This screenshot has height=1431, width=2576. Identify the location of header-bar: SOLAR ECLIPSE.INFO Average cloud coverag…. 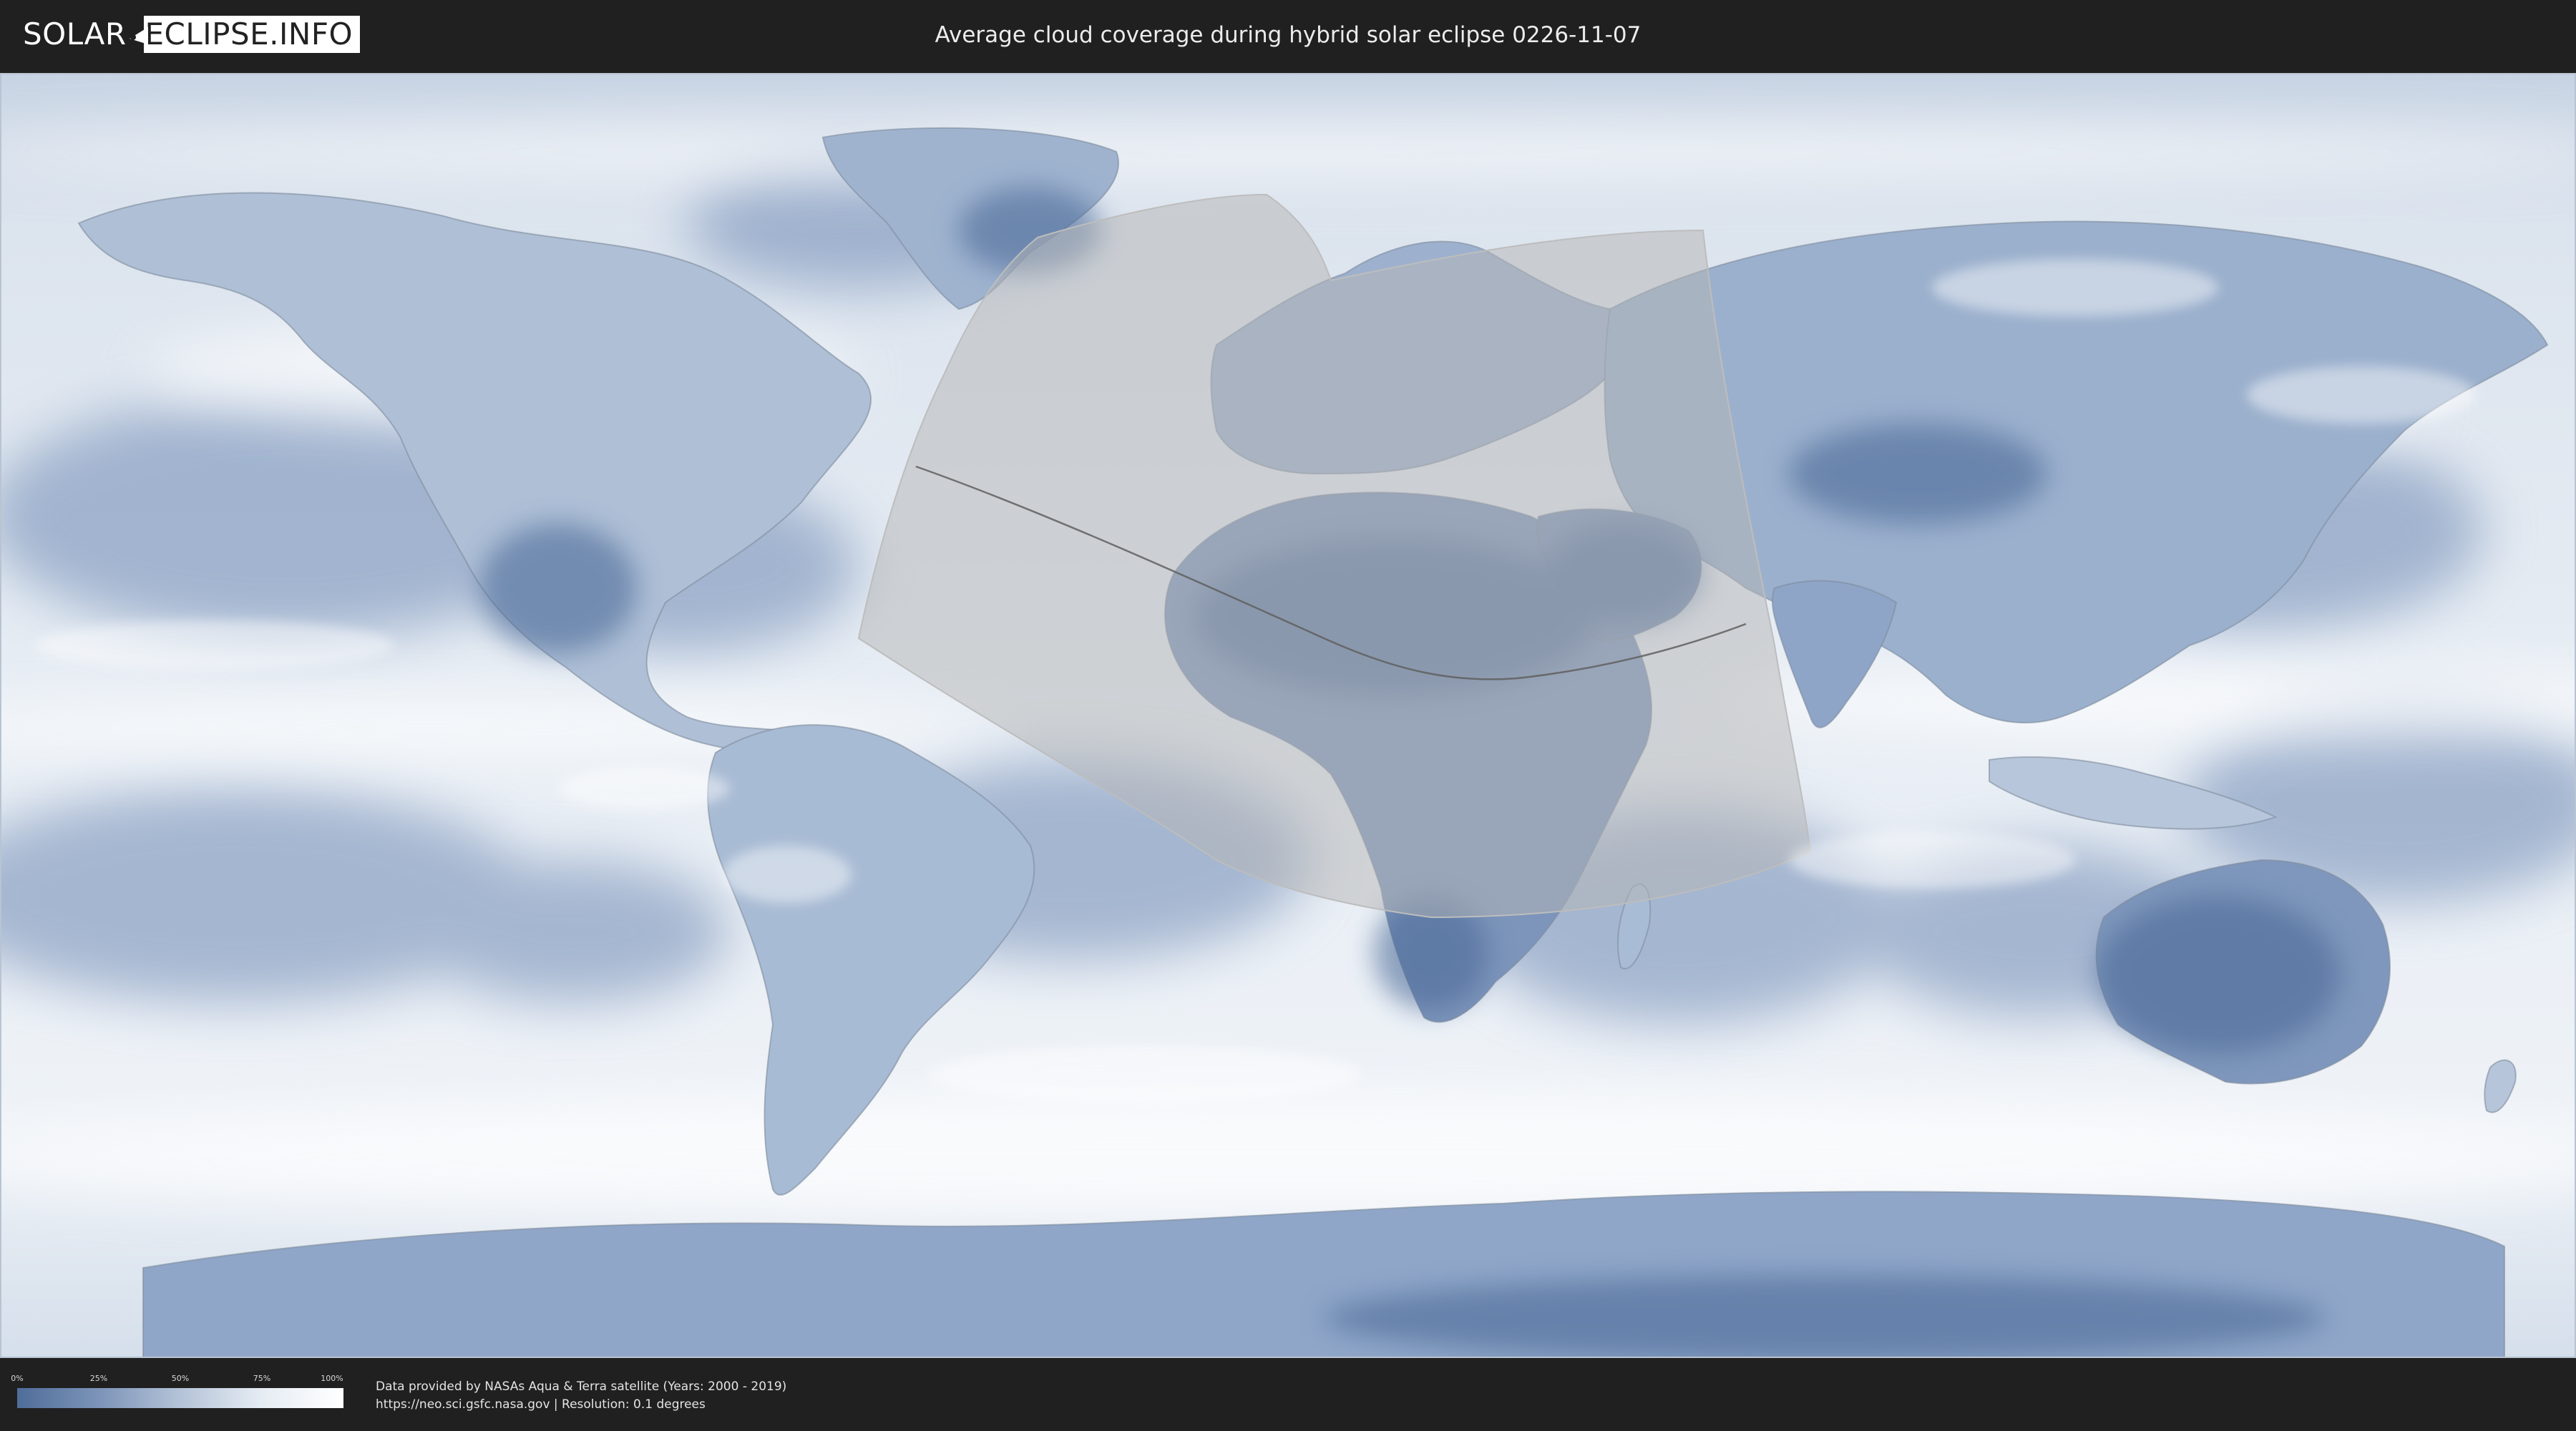
(1288, 36).